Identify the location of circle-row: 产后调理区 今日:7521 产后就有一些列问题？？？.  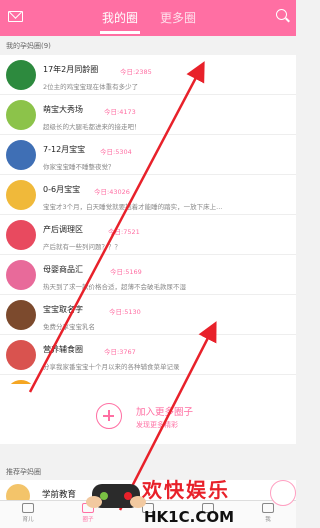
(148, 235).